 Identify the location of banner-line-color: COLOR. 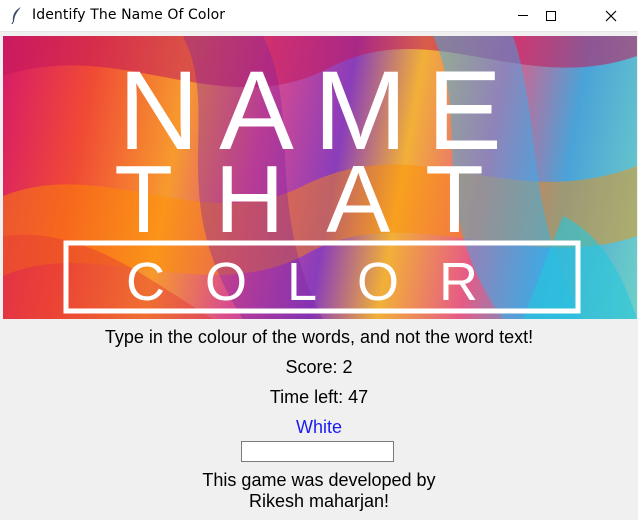
(322, 282).